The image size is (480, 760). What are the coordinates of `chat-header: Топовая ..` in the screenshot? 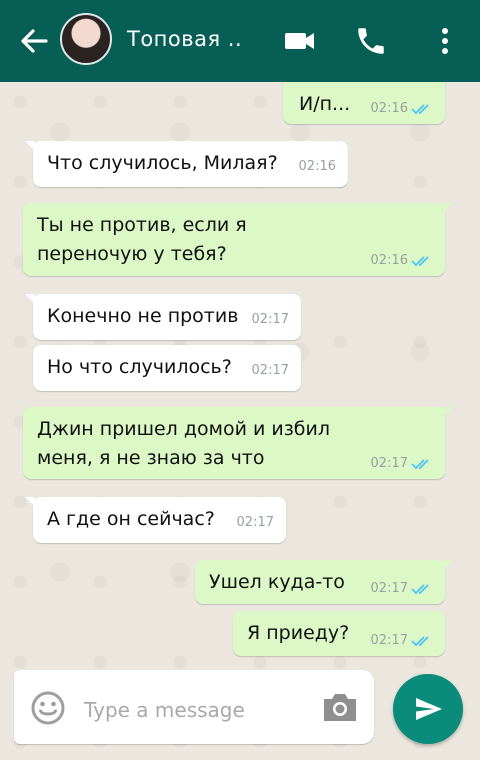 It's located at (240, 41).